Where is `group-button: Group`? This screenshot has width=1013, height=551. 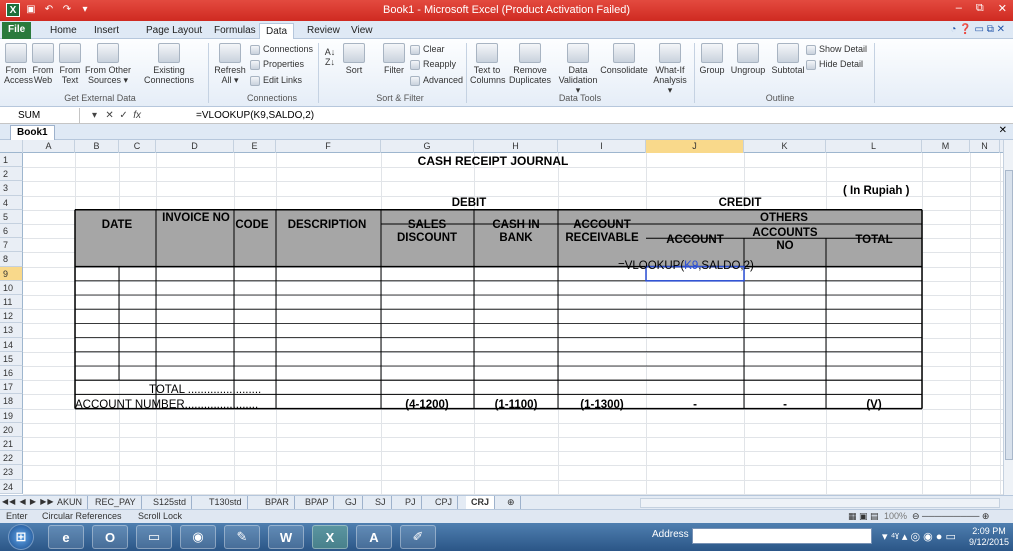
group-button: Group is located at coordinates (712, 59).